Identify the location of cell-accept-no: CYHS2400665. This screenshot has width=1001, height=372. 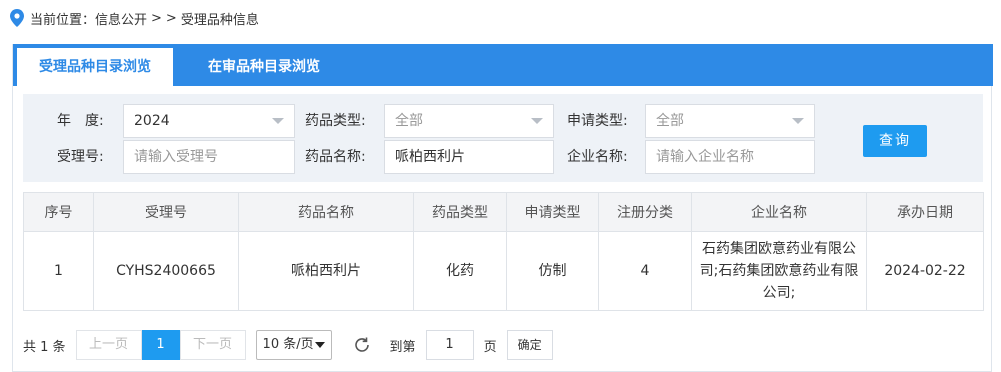
(166, 271).